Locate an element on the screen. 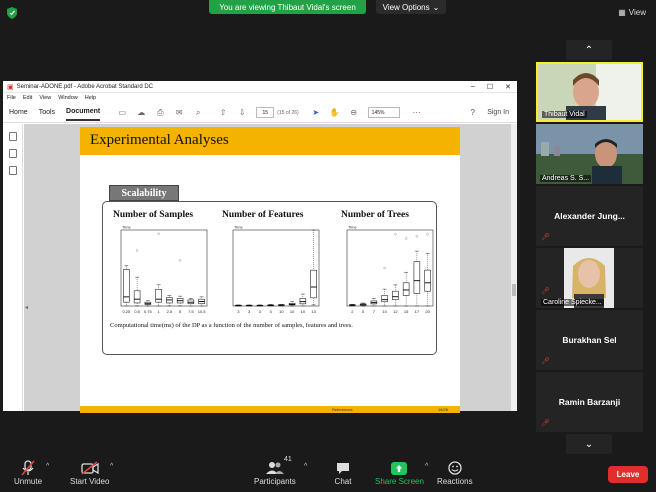 The image size is (656, 492). share-screen-label: Share Screen is located at coordinates (399, 481).